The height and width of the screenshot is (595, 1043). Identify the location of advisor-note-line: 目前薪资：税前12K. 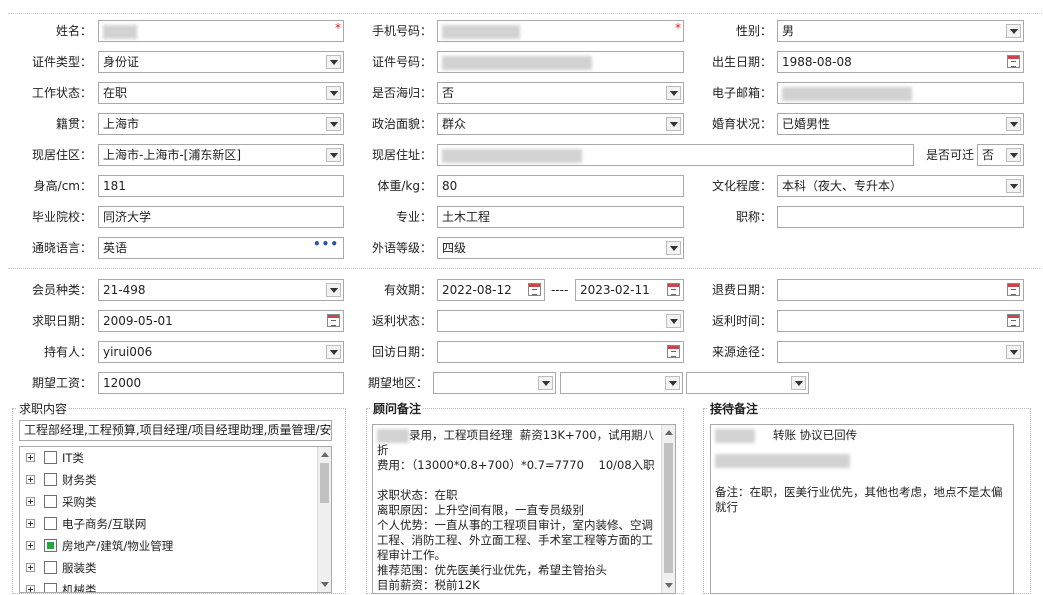
(428, 585).